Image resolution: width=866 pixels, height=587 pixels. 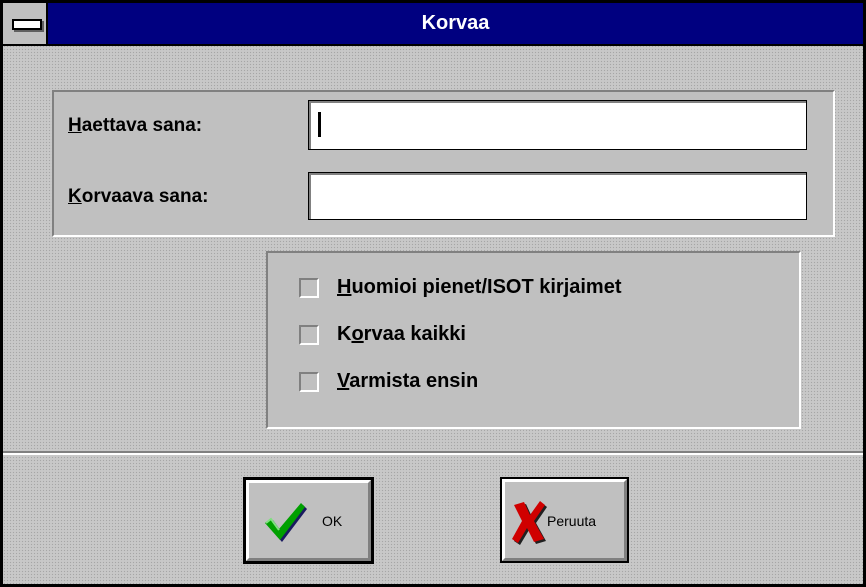 What do you see at coordinates (529, 523) in the screenshot?
I see `x-cross-icon` at bounding box center [529, 523].